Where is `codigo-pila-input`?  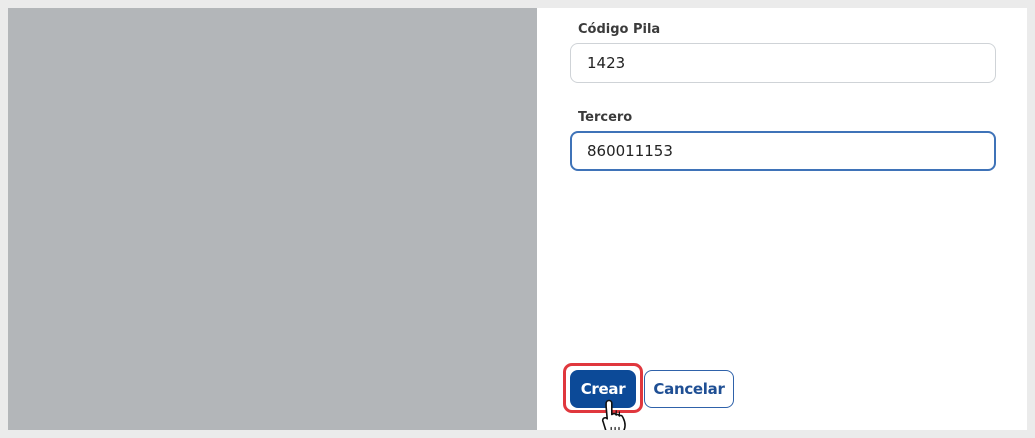 codigo-pila-input is located at coordinates (783, 63).